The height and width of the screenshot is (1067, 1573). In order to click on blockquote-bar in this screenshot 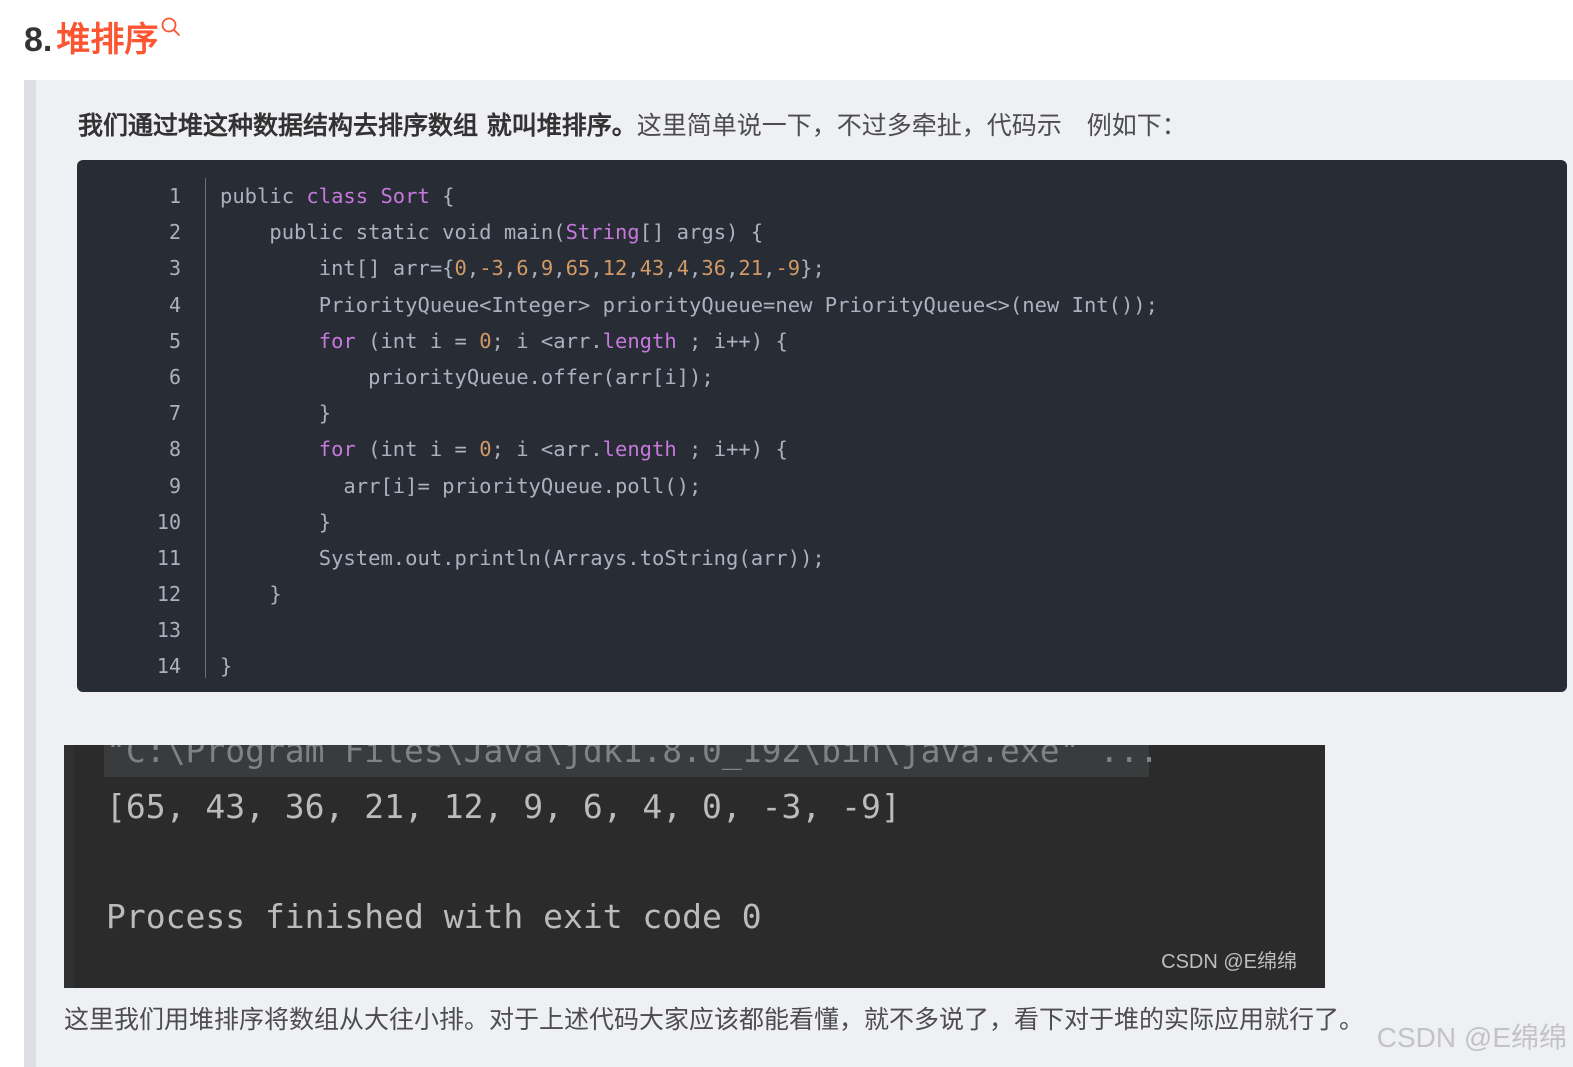, I will do `click(30, 573)`.